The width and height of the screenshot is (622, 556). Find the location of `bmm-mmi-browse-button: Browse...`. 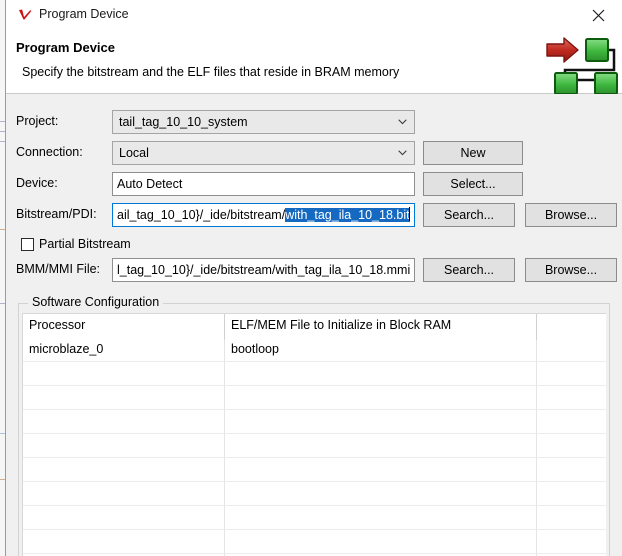

bmm-mmi-browse-button: Browse... is located at coordinates (571, 270).